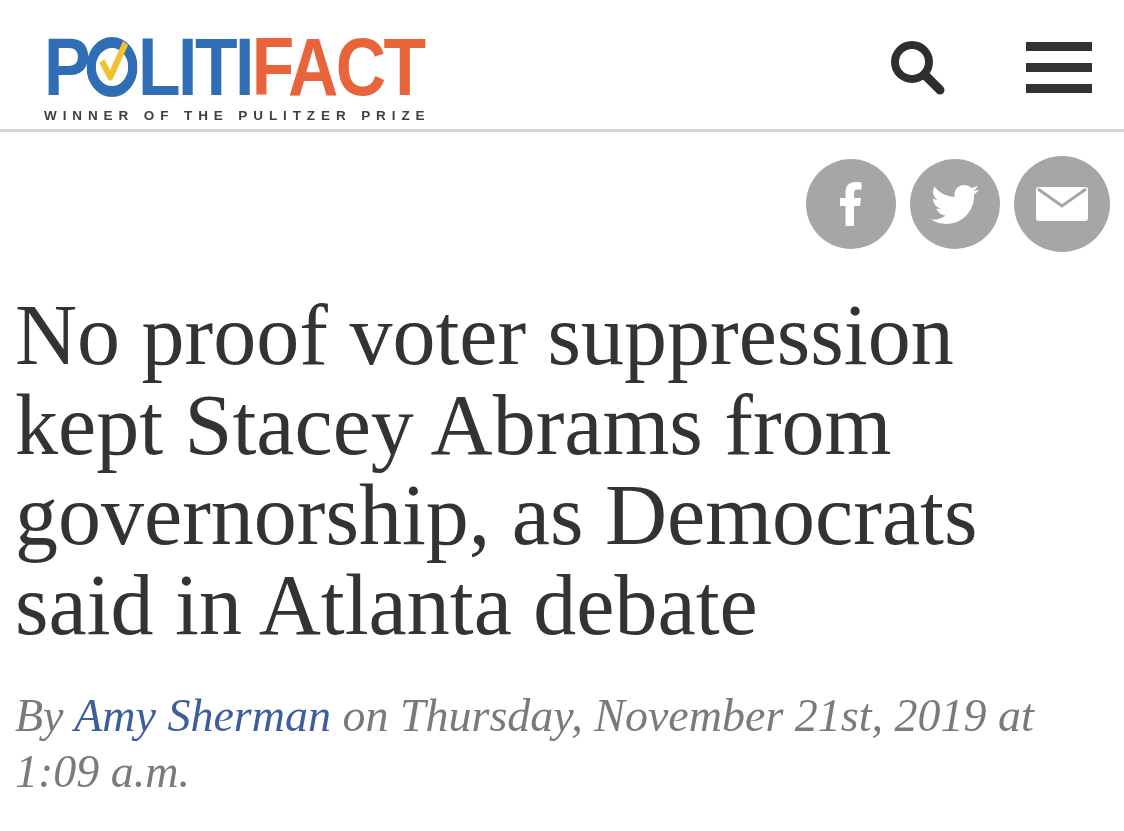 Image resolution: width=1124 pixels, height=831 pixels. What do you see at coordinates (237, 115) in the screenshot?
I see `logo-tagline: WINNER OF THE PULITZER PRIZE` at bounding box center [237, 115].